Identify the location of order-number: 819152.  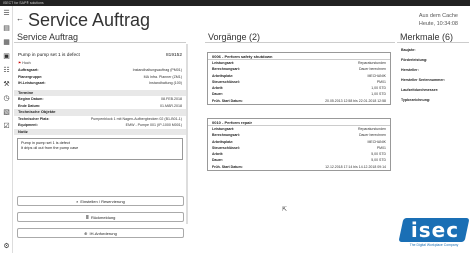
(173, 55).